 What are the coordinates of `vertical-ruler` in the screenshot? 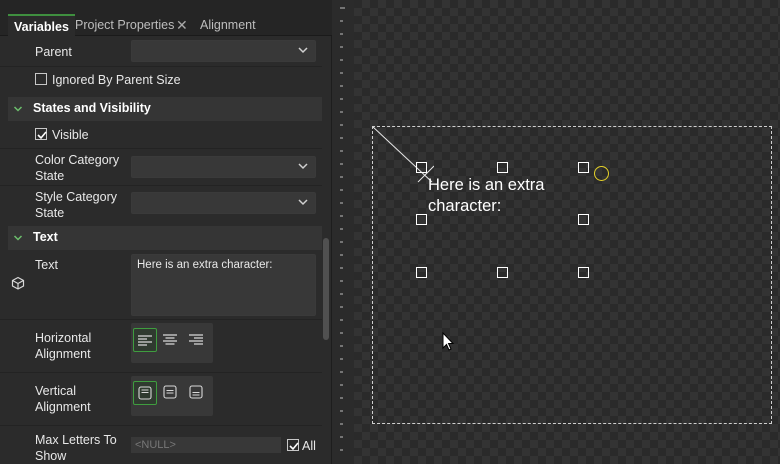 It's located at (343, 232).